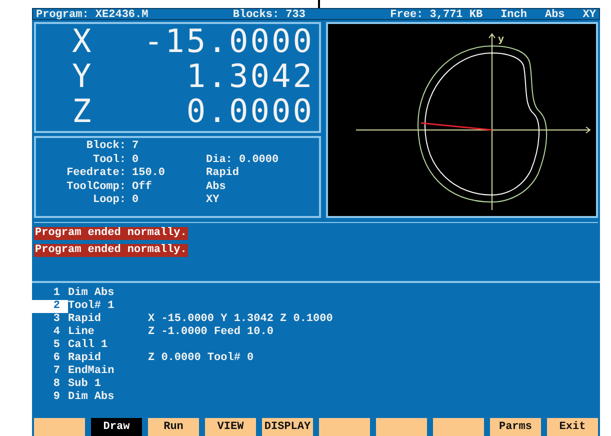  Describe the element at coordinates (228, 41) in the screenshot. I see `axis-value: -15.0000` at that location.